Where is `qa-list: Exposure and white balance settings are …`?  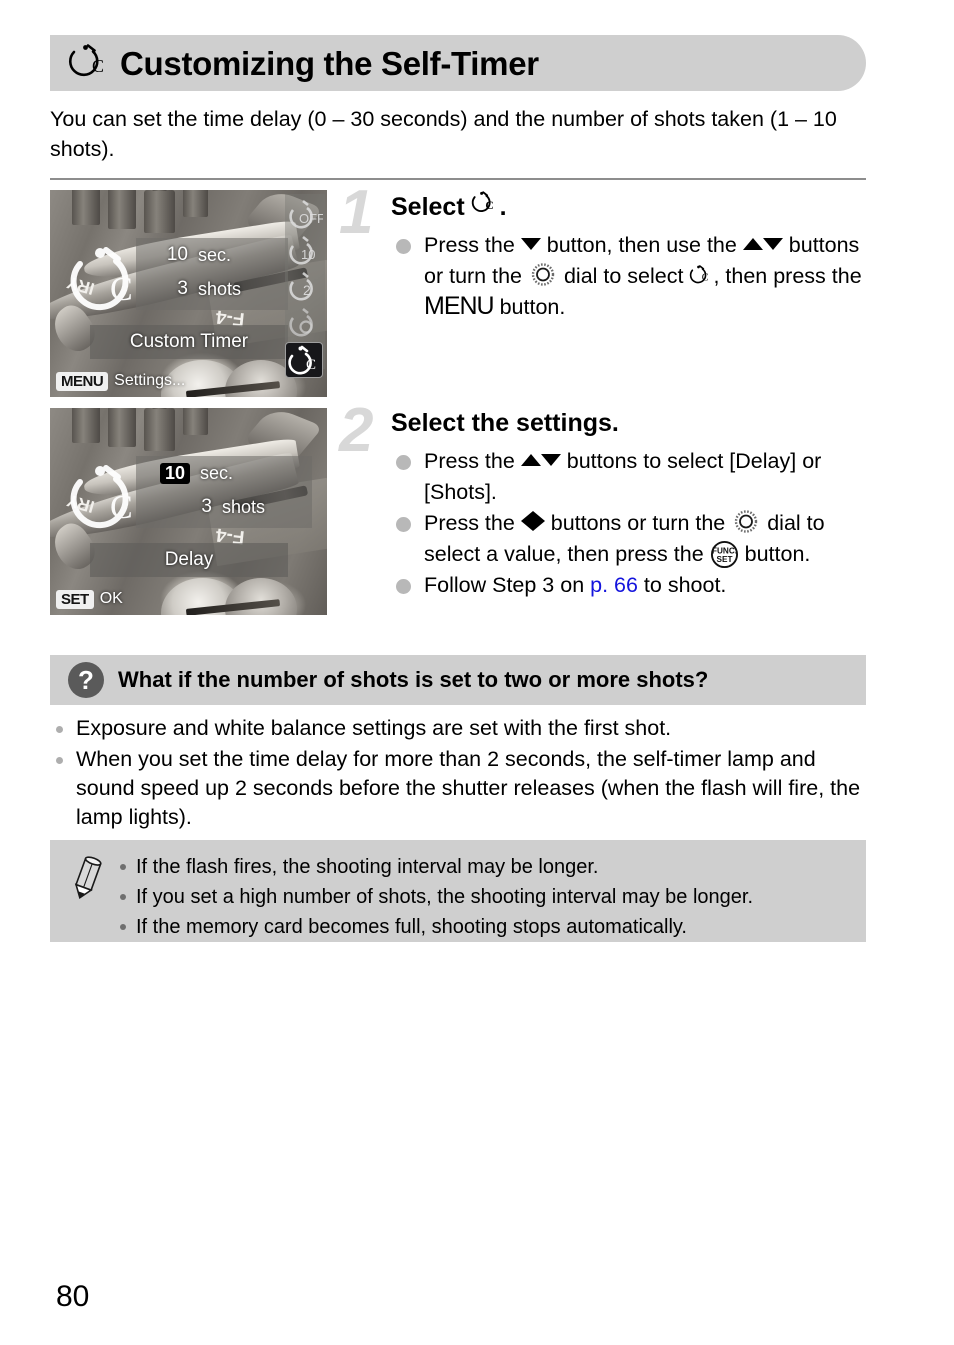
qa-list: Exposure and white balance settings are … is located at coordinates (459, 774).